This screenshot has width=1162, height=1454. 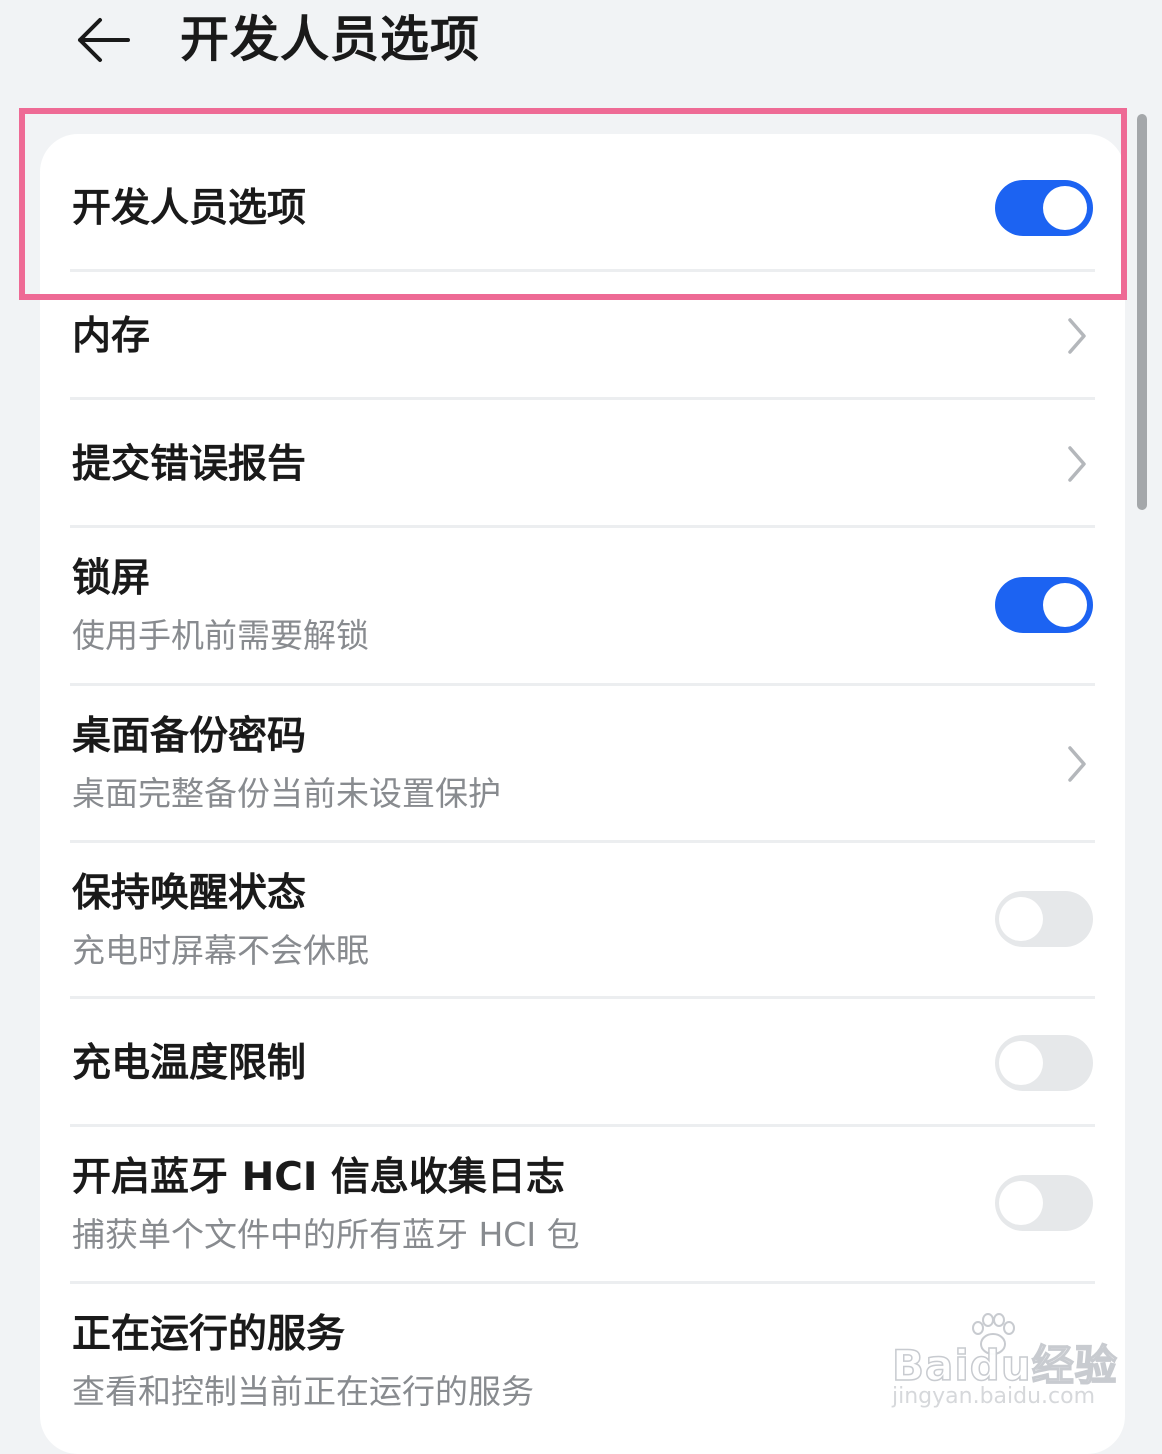 What do you see at coordinates (189, 208) in the screenshot?
I see `row-title: 开发人员选项` at bounding box center [189, 208].